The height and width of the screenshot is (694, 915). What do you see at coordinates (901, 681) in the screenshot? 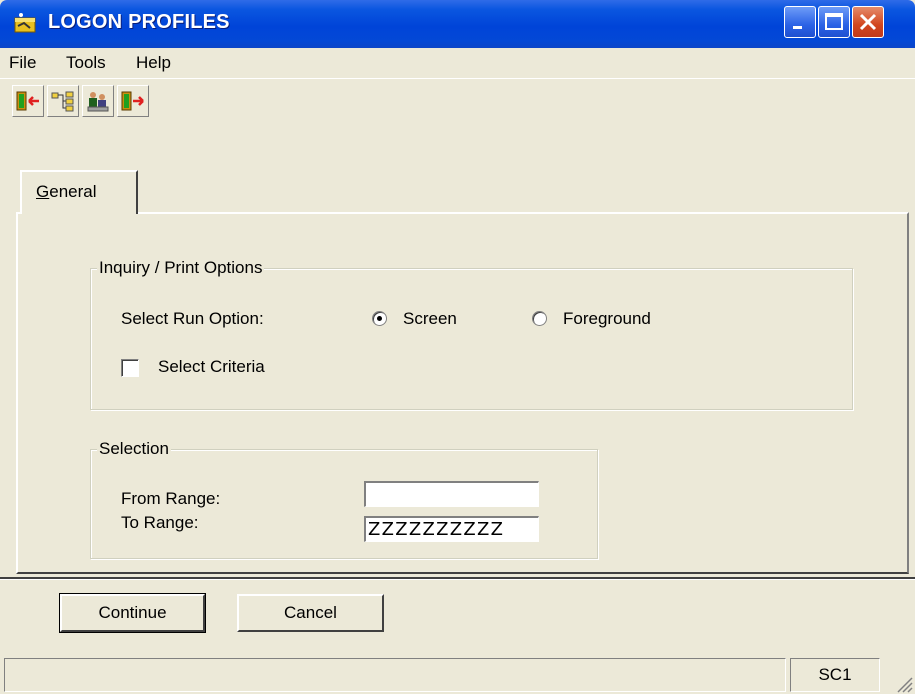
I see `resize-grip-icon` at bounding box center [901, 681].